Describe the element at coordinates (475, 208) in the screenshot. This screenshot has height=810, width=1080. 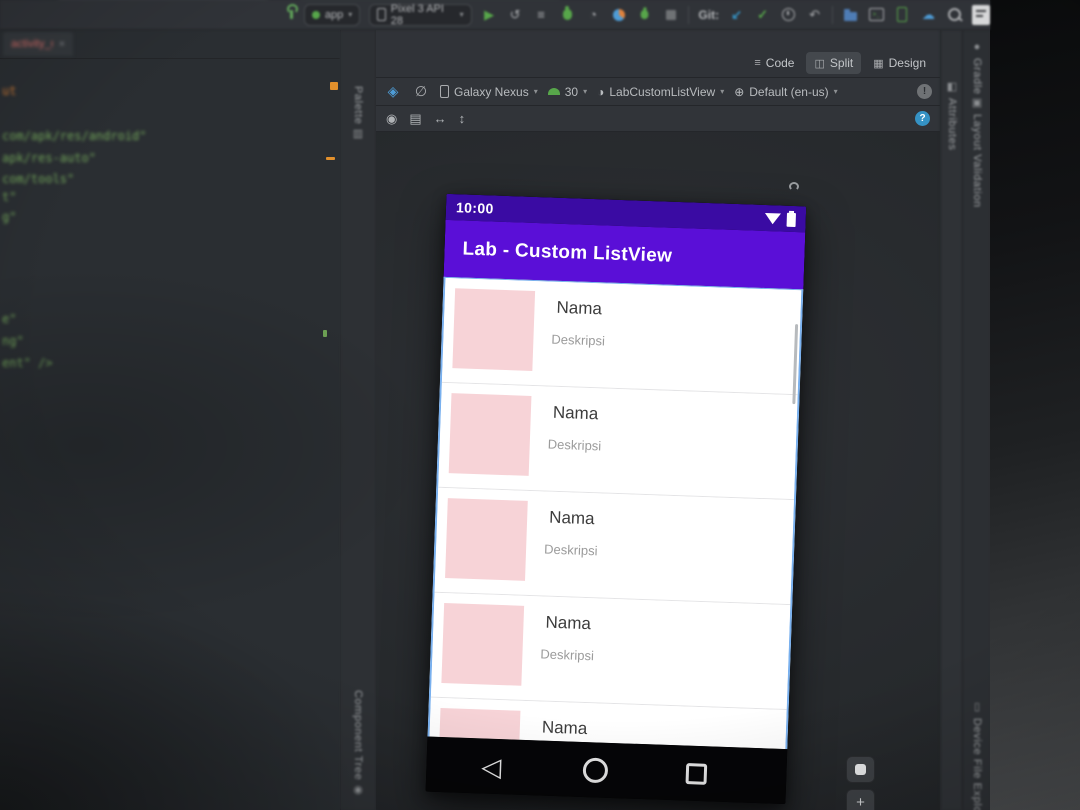
I see `status-time: 10:00` at that location.